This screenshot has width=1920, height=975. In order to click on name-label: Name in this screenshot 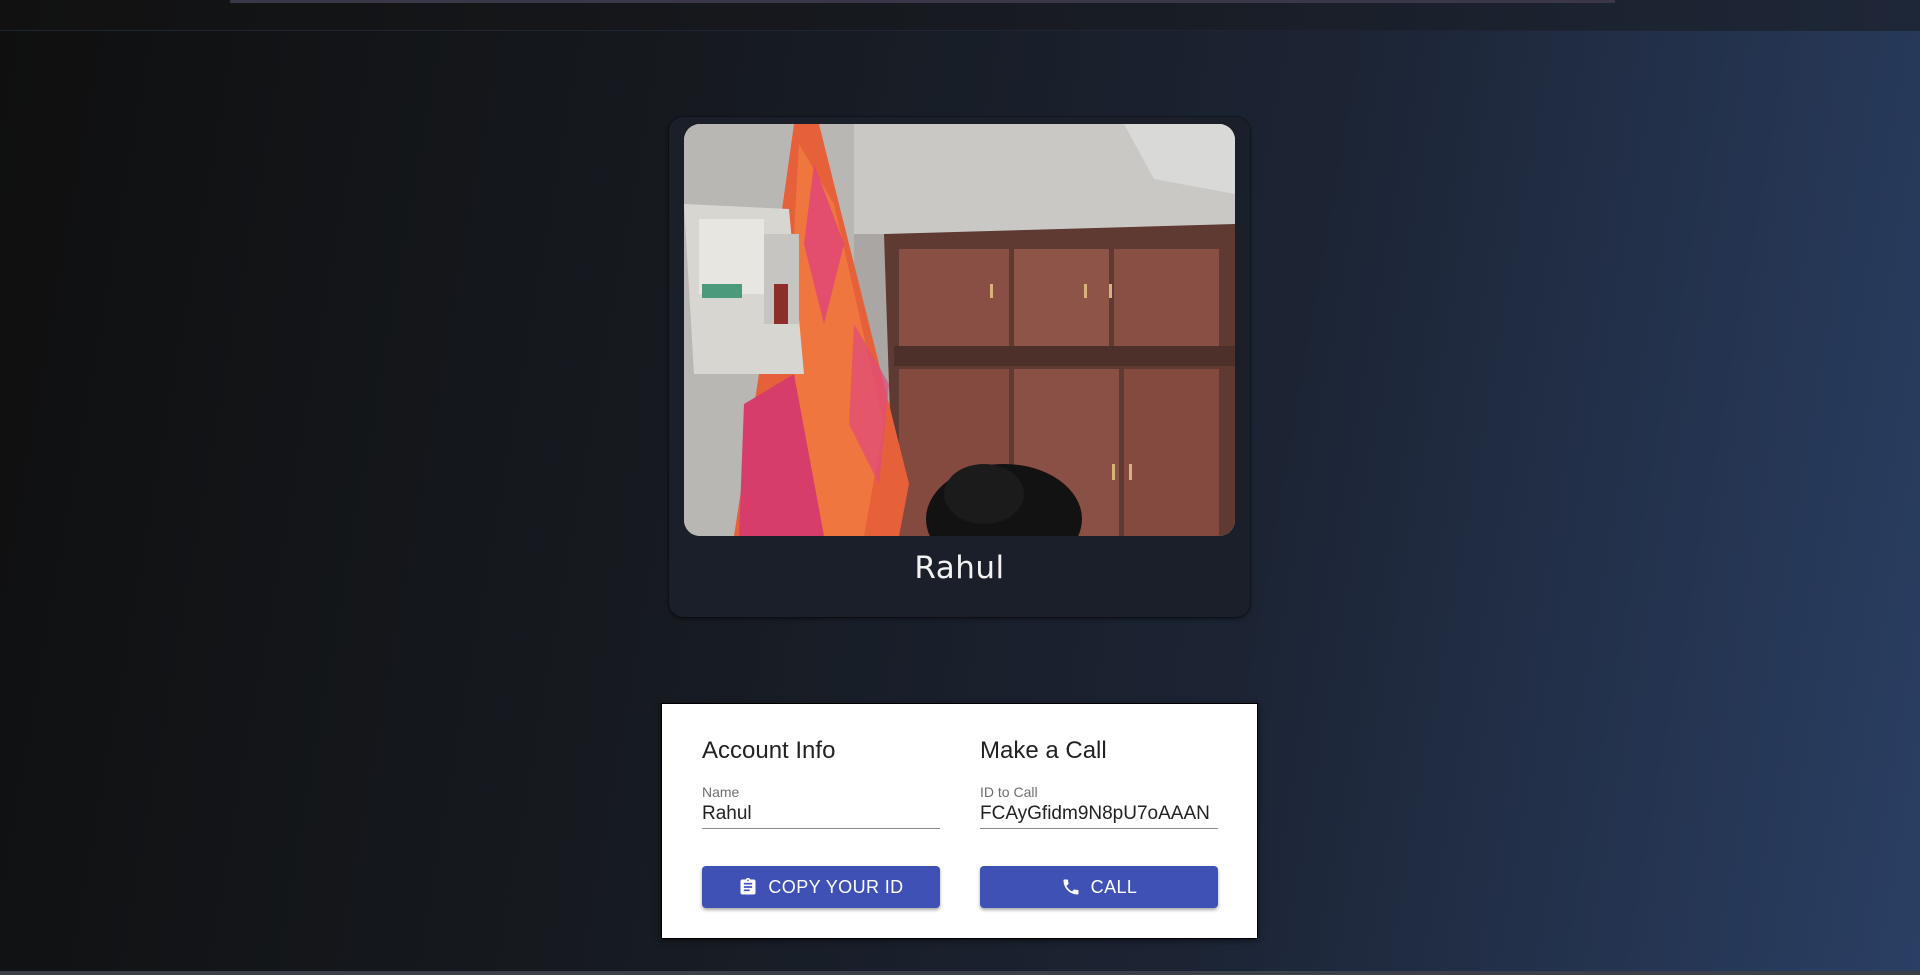, I will do `click(721, 792)`.